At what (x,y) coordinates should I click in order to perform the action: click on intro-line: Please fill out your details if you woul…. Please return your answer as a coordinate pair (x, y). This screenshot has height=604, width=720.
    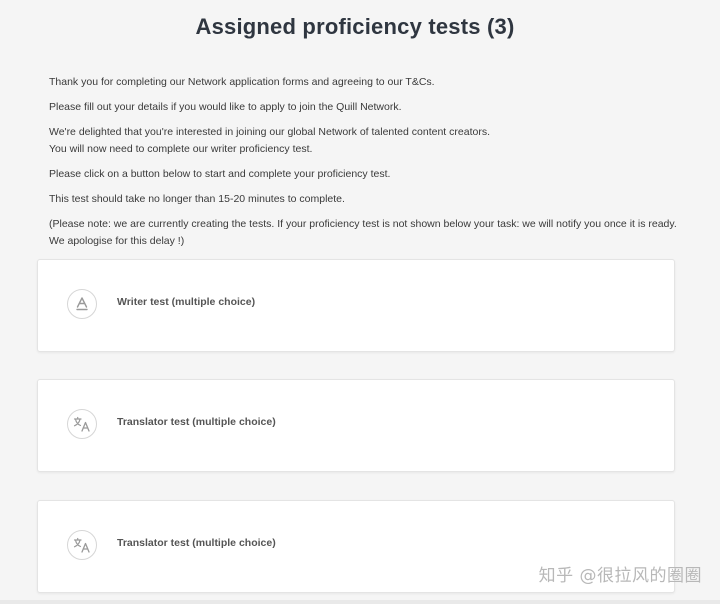
    Looking at the image, I should click on (225, 107).